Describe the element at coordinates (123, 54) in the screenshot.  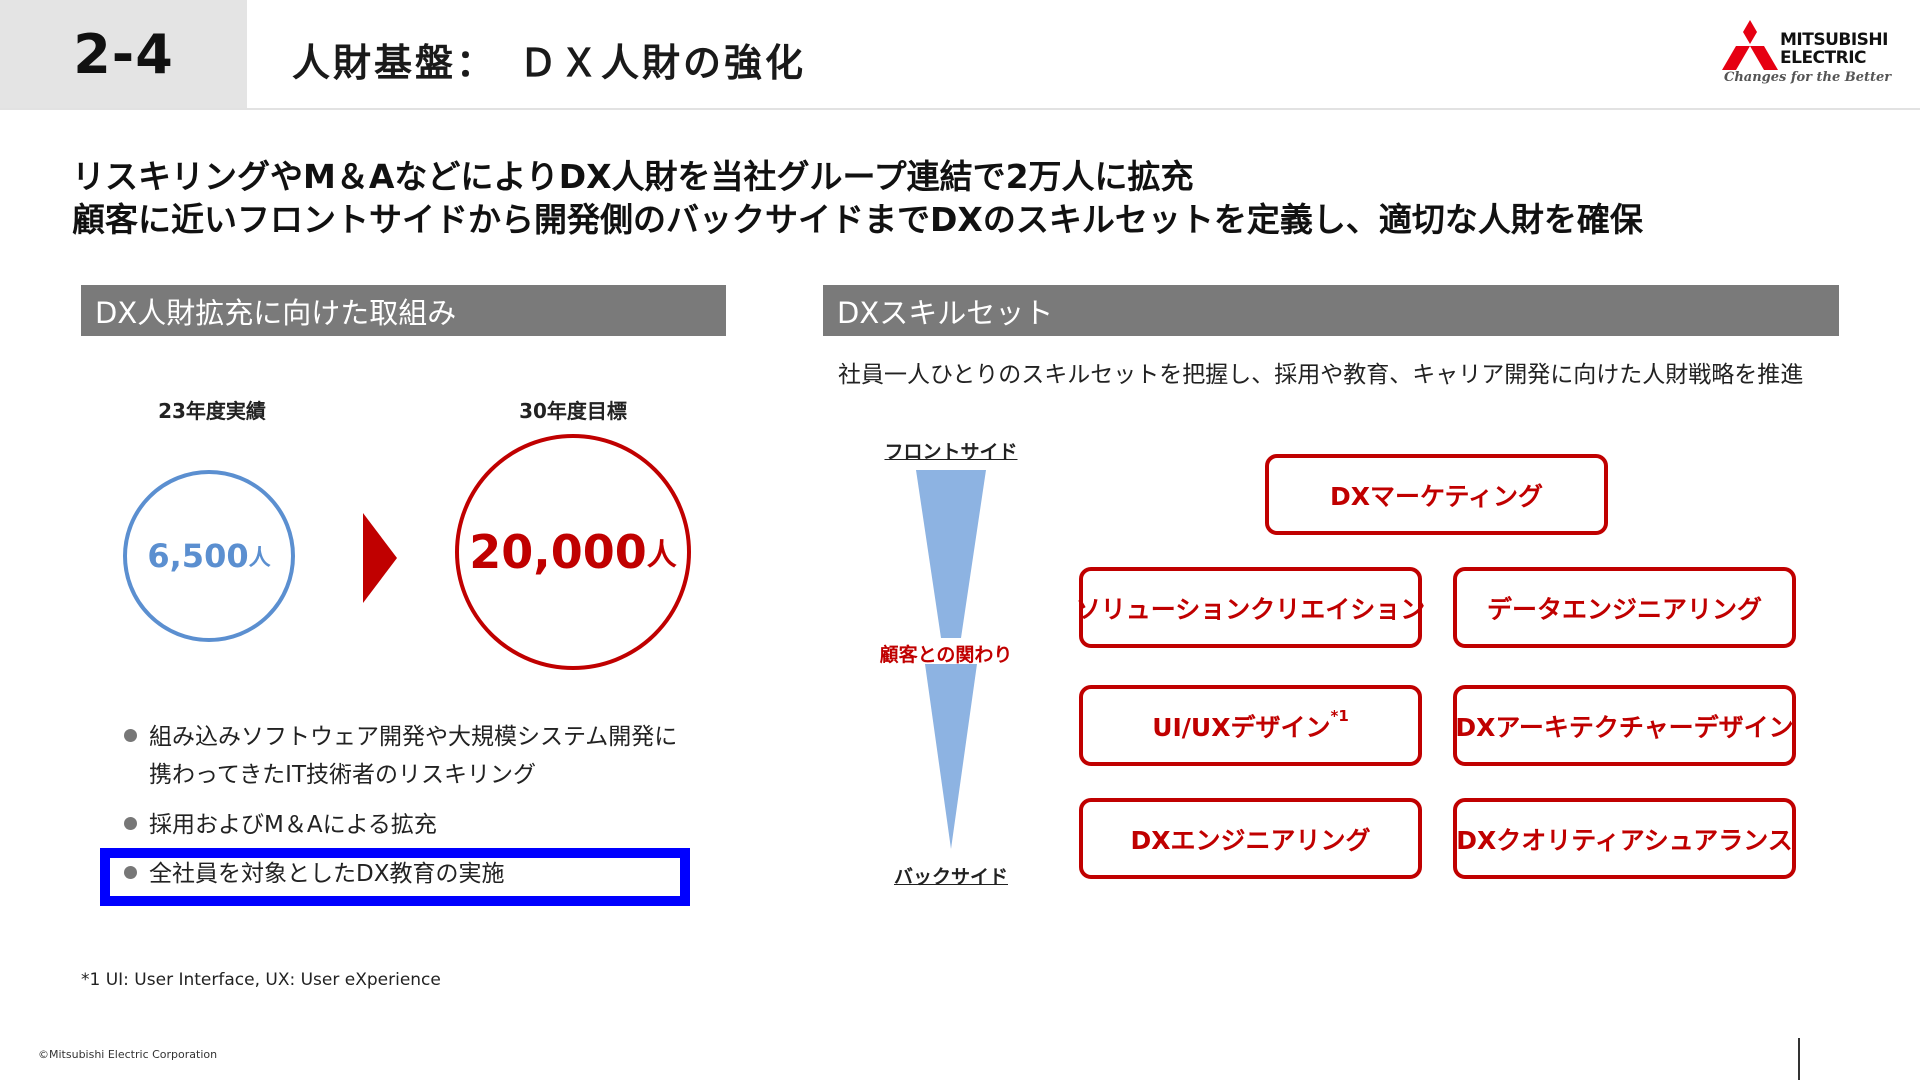
I see `section-number: 2-4` at that location.